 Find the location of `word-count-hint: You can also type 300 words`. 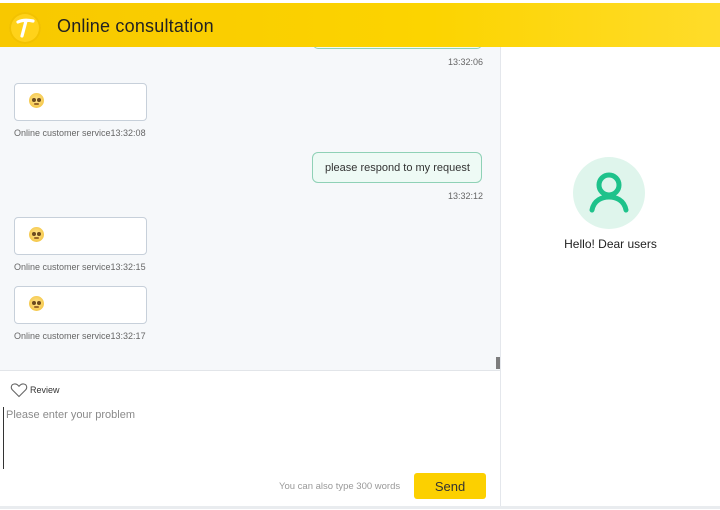

word-count-hint: You can also type 300 words is located at coordinates (340, 486).